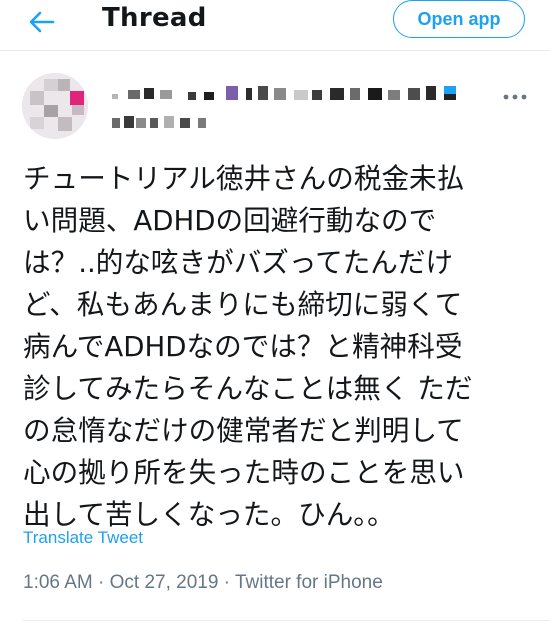 The width and height of the screenshot is (550, 640). Describe the element at coordinates (58, 582) in the screenshot. I see `tweet-time: 1:06 AM` at that location.